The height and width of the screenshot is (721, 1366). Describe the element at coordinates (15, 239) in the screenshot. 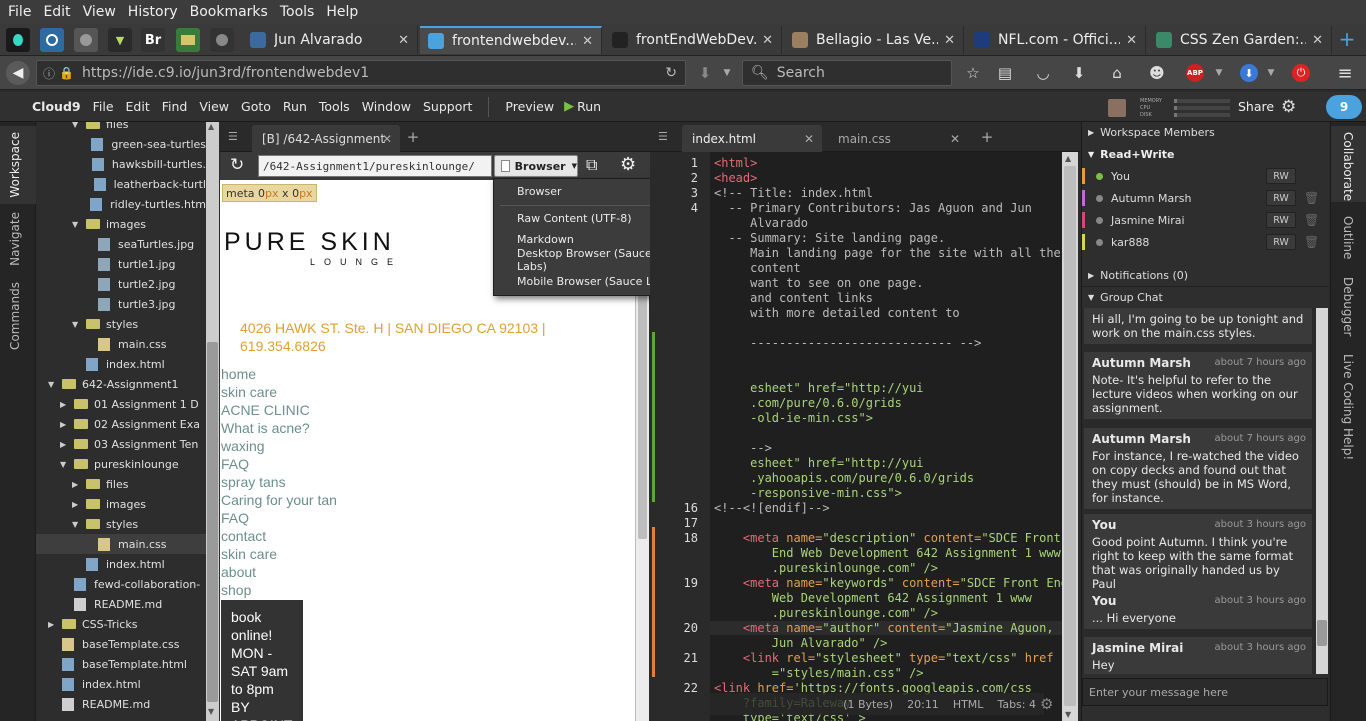

I see `navigate-tab: Navigate` at that location.